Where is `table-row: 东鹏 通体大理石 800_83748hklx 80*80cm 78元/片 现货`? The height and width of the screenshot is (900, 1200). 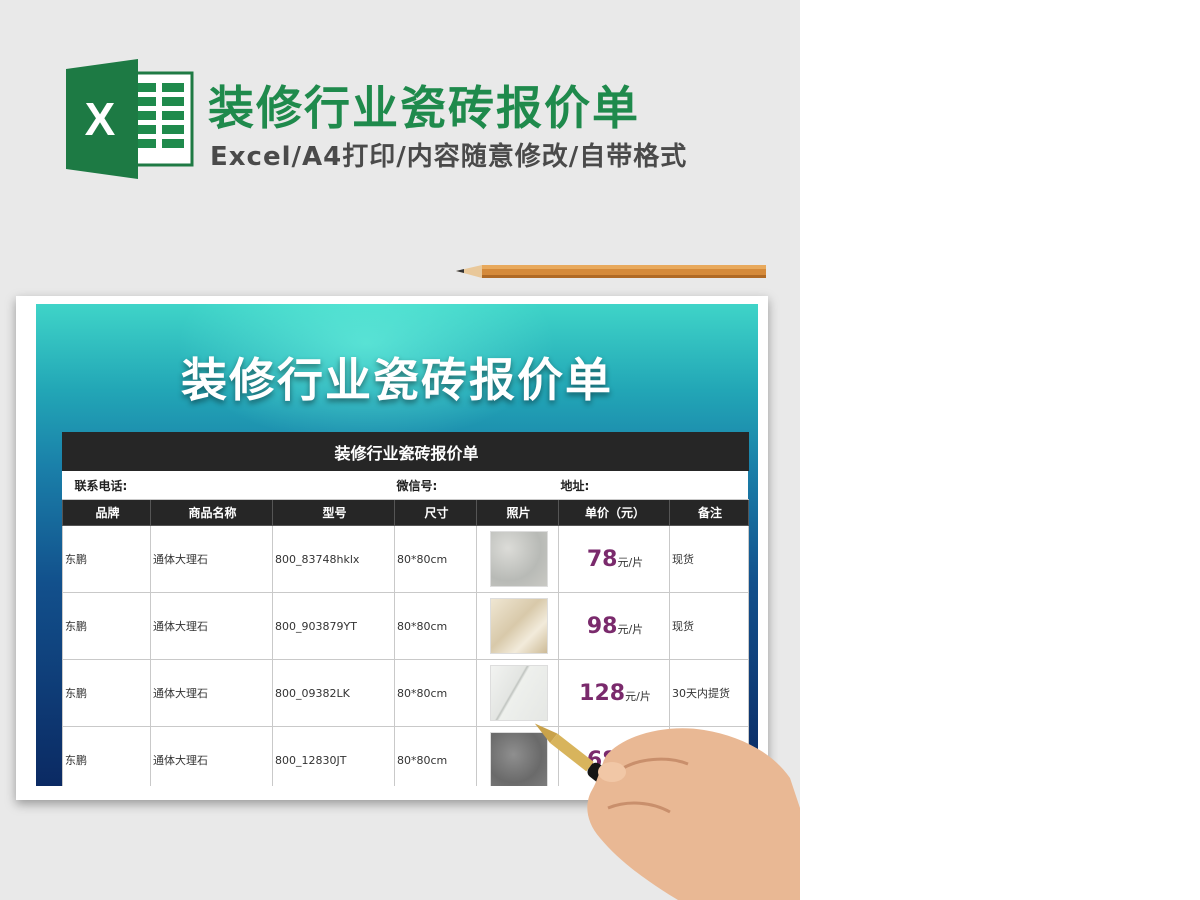 table-row: 东鹏 通体大理石 800_83748hklx 80*80cm 78元/片 现货 is located at coordinates (406, 559).